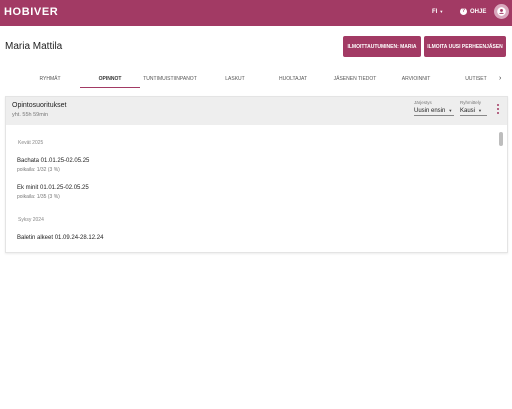 This screenshot has width=512, height=409. I want to click on group-value: Kausi, so click(468, 111).